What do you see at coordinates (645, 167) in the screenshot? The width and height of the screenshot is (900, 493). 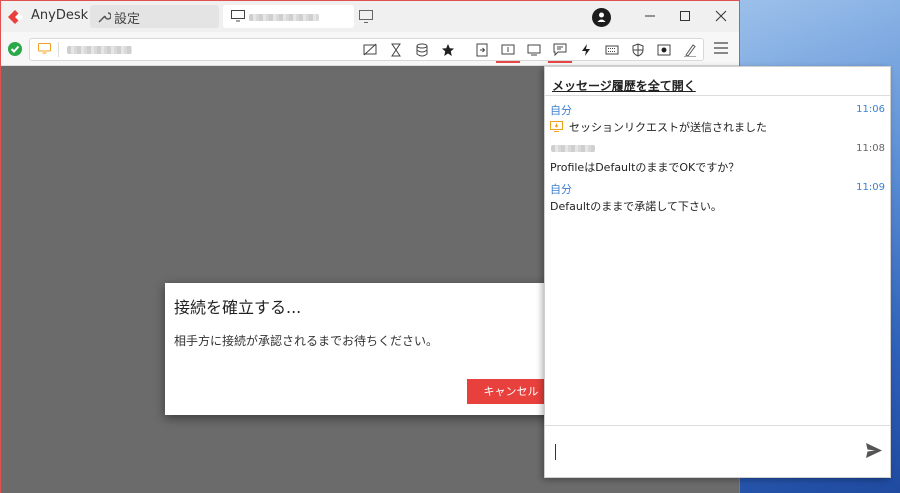 I see `message-text: ProfileはDefaultのままでOKですか？` at bounding box center [645, 167].